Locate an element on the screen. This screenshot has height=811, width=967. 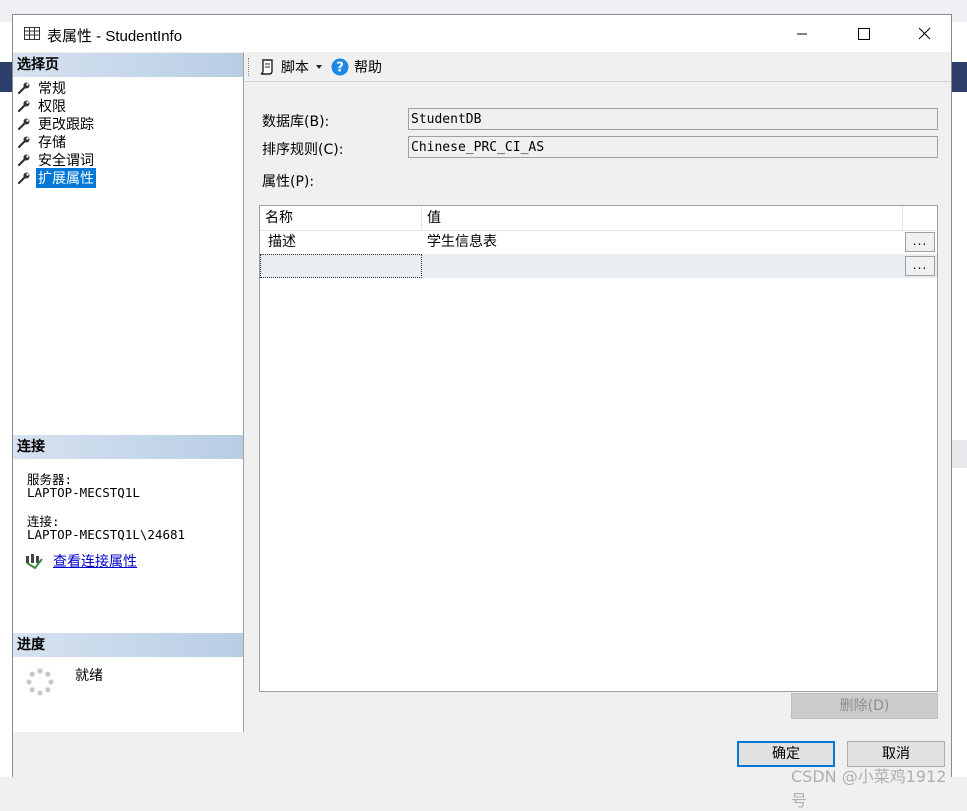
database-label: 数据库(B): is located at coordinates (296, 122).